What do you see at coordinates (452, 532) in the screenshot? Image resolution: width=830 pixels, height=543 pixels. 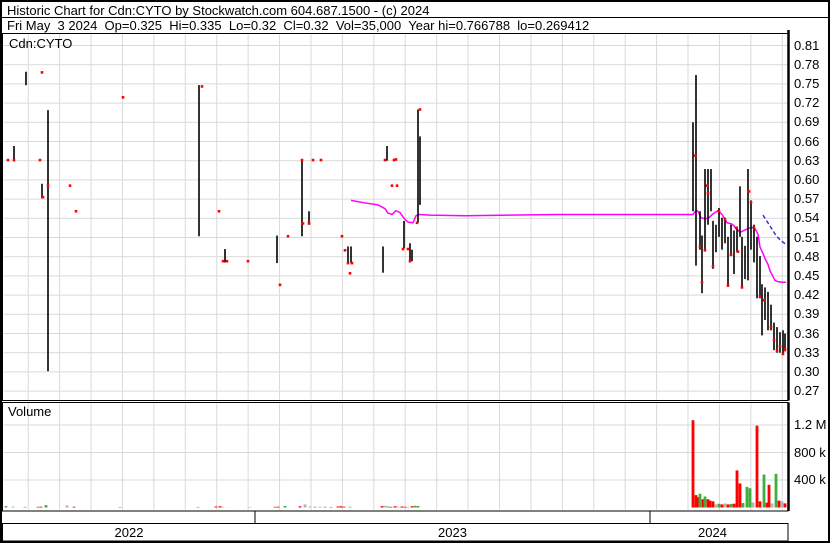 I see `year-axis-label: 2023` at bounding box center [452, 532].